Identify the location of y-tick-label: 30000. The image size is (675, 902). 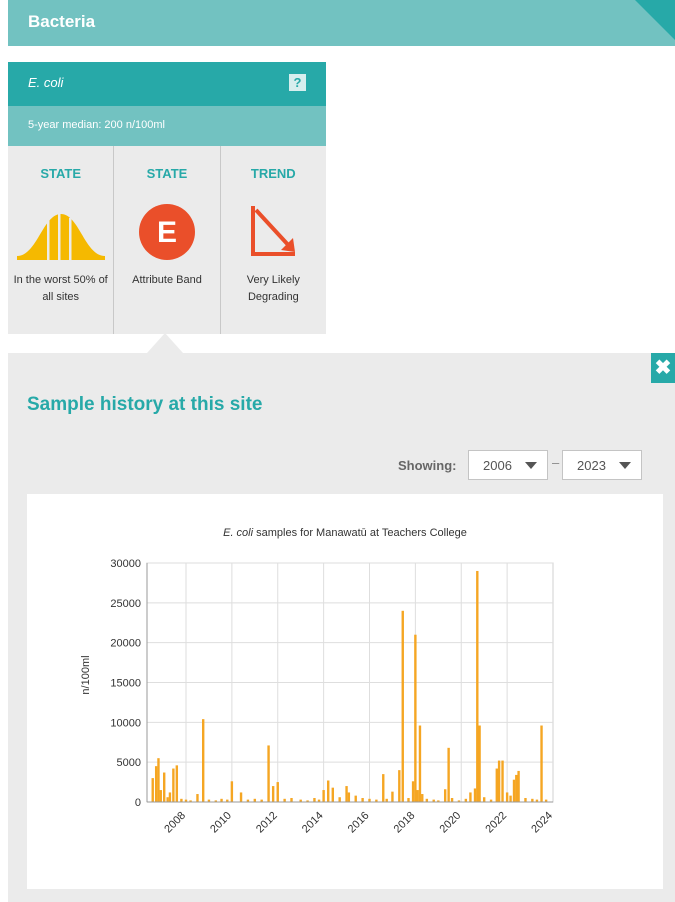
(125, 564).